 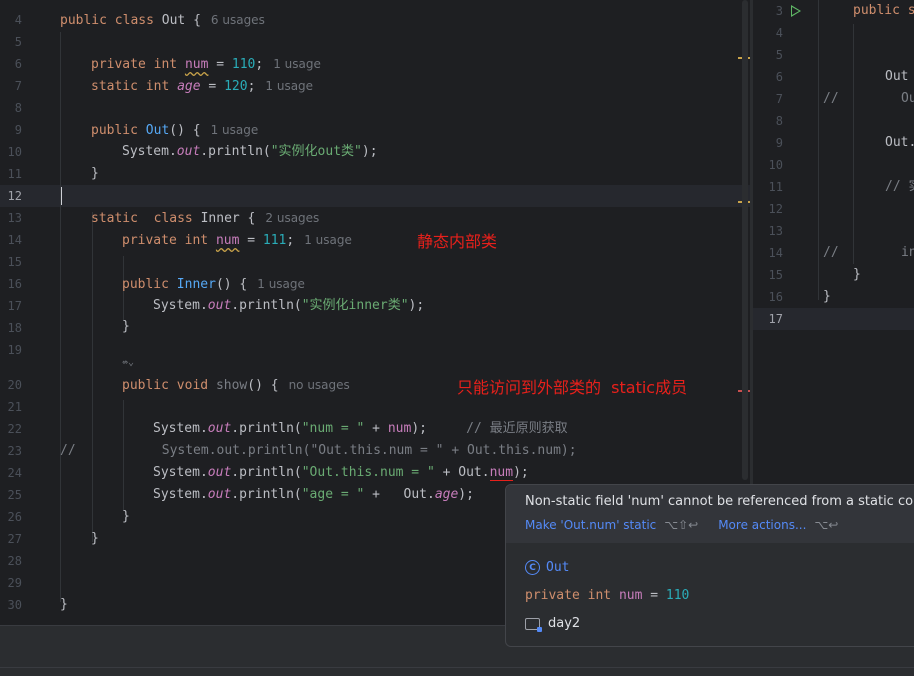 I want to click on code-line-6: Out, so click(x=897, y=76).